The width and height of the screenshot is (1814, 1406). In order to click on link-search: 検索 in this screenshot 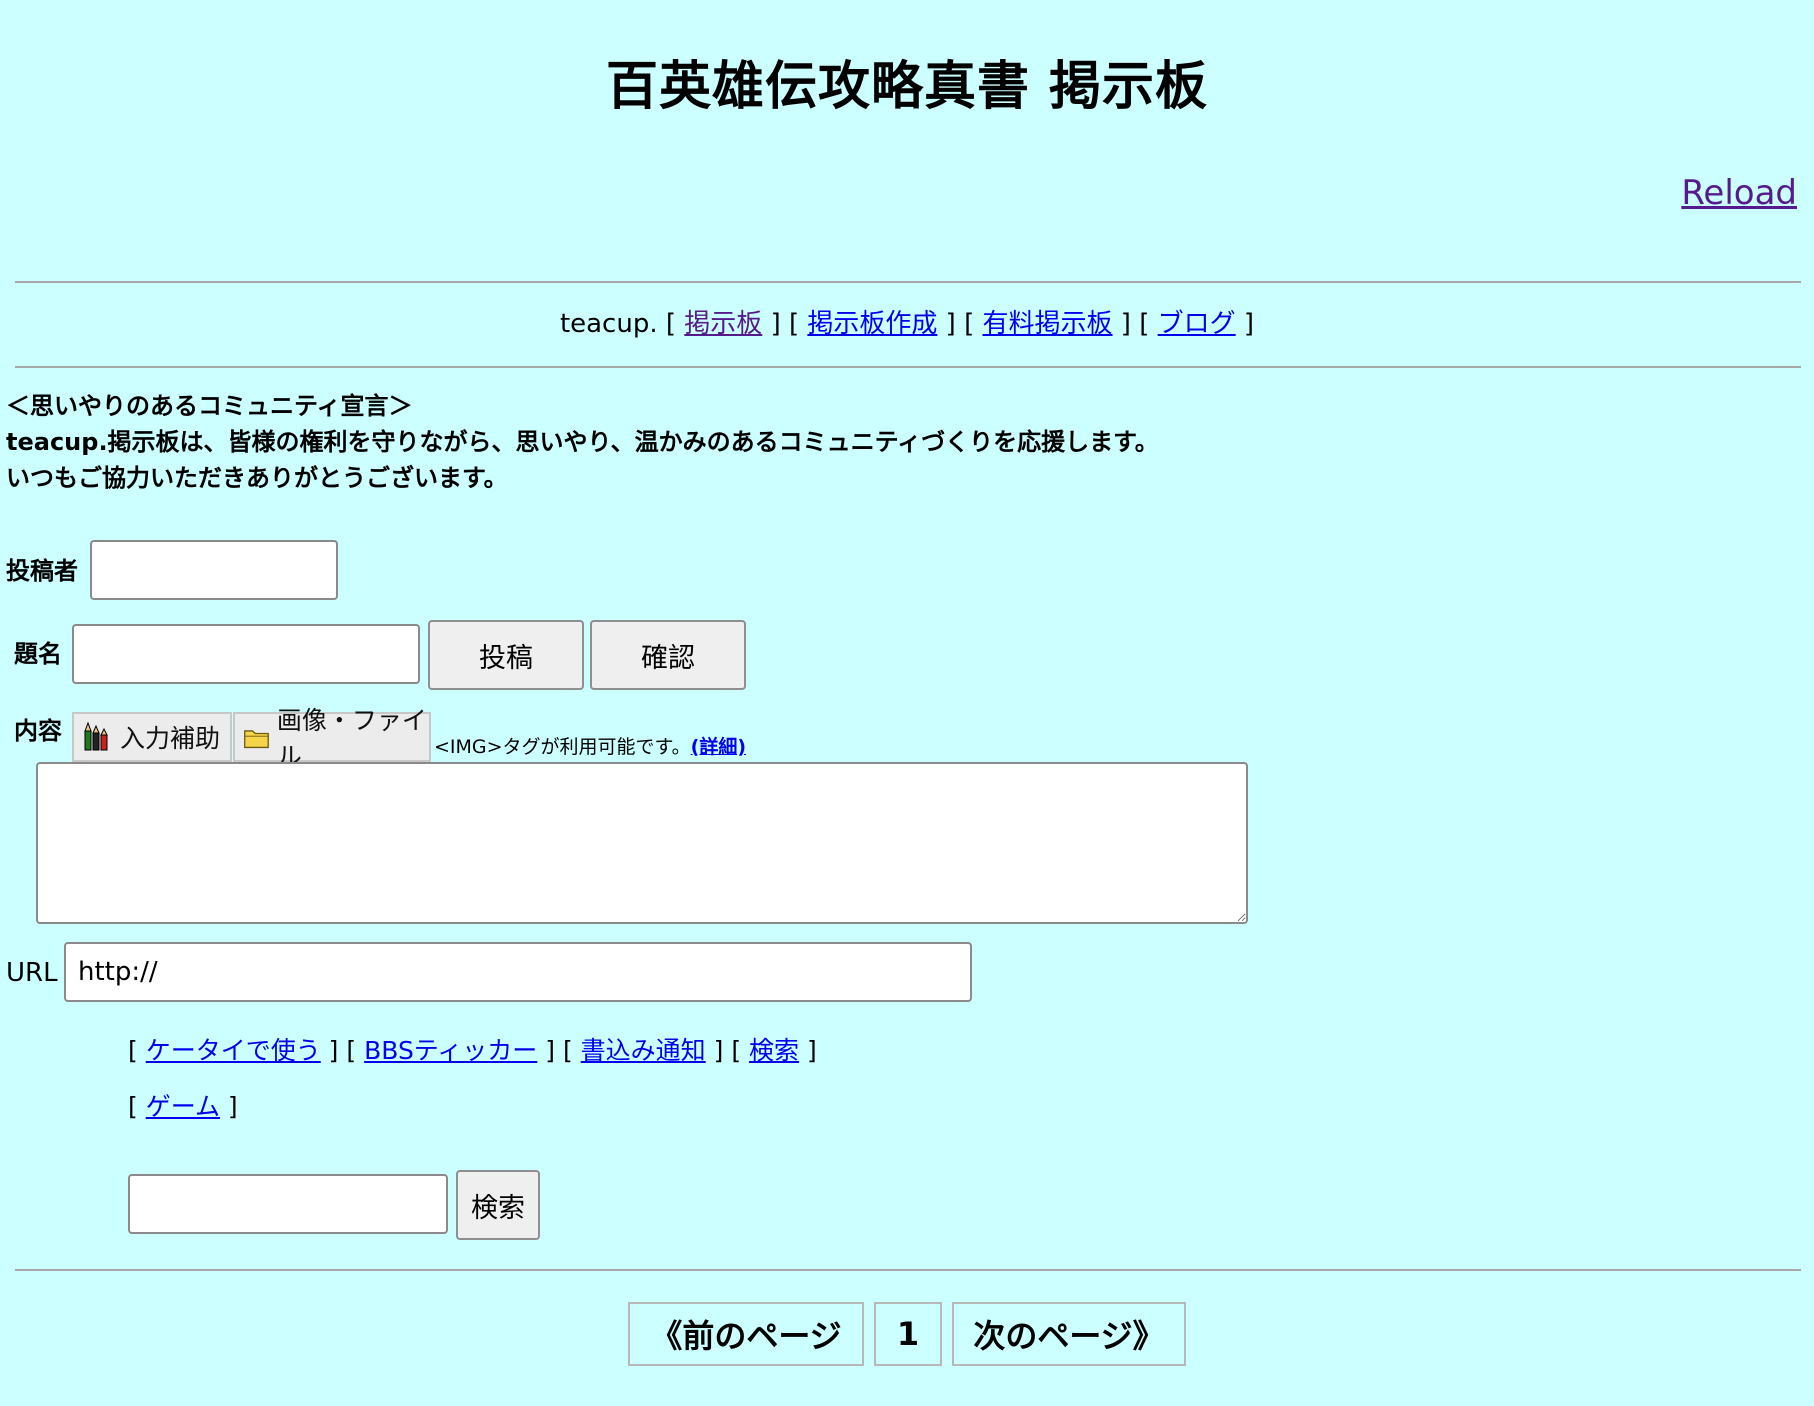, I will do `click(774, 1050)`.